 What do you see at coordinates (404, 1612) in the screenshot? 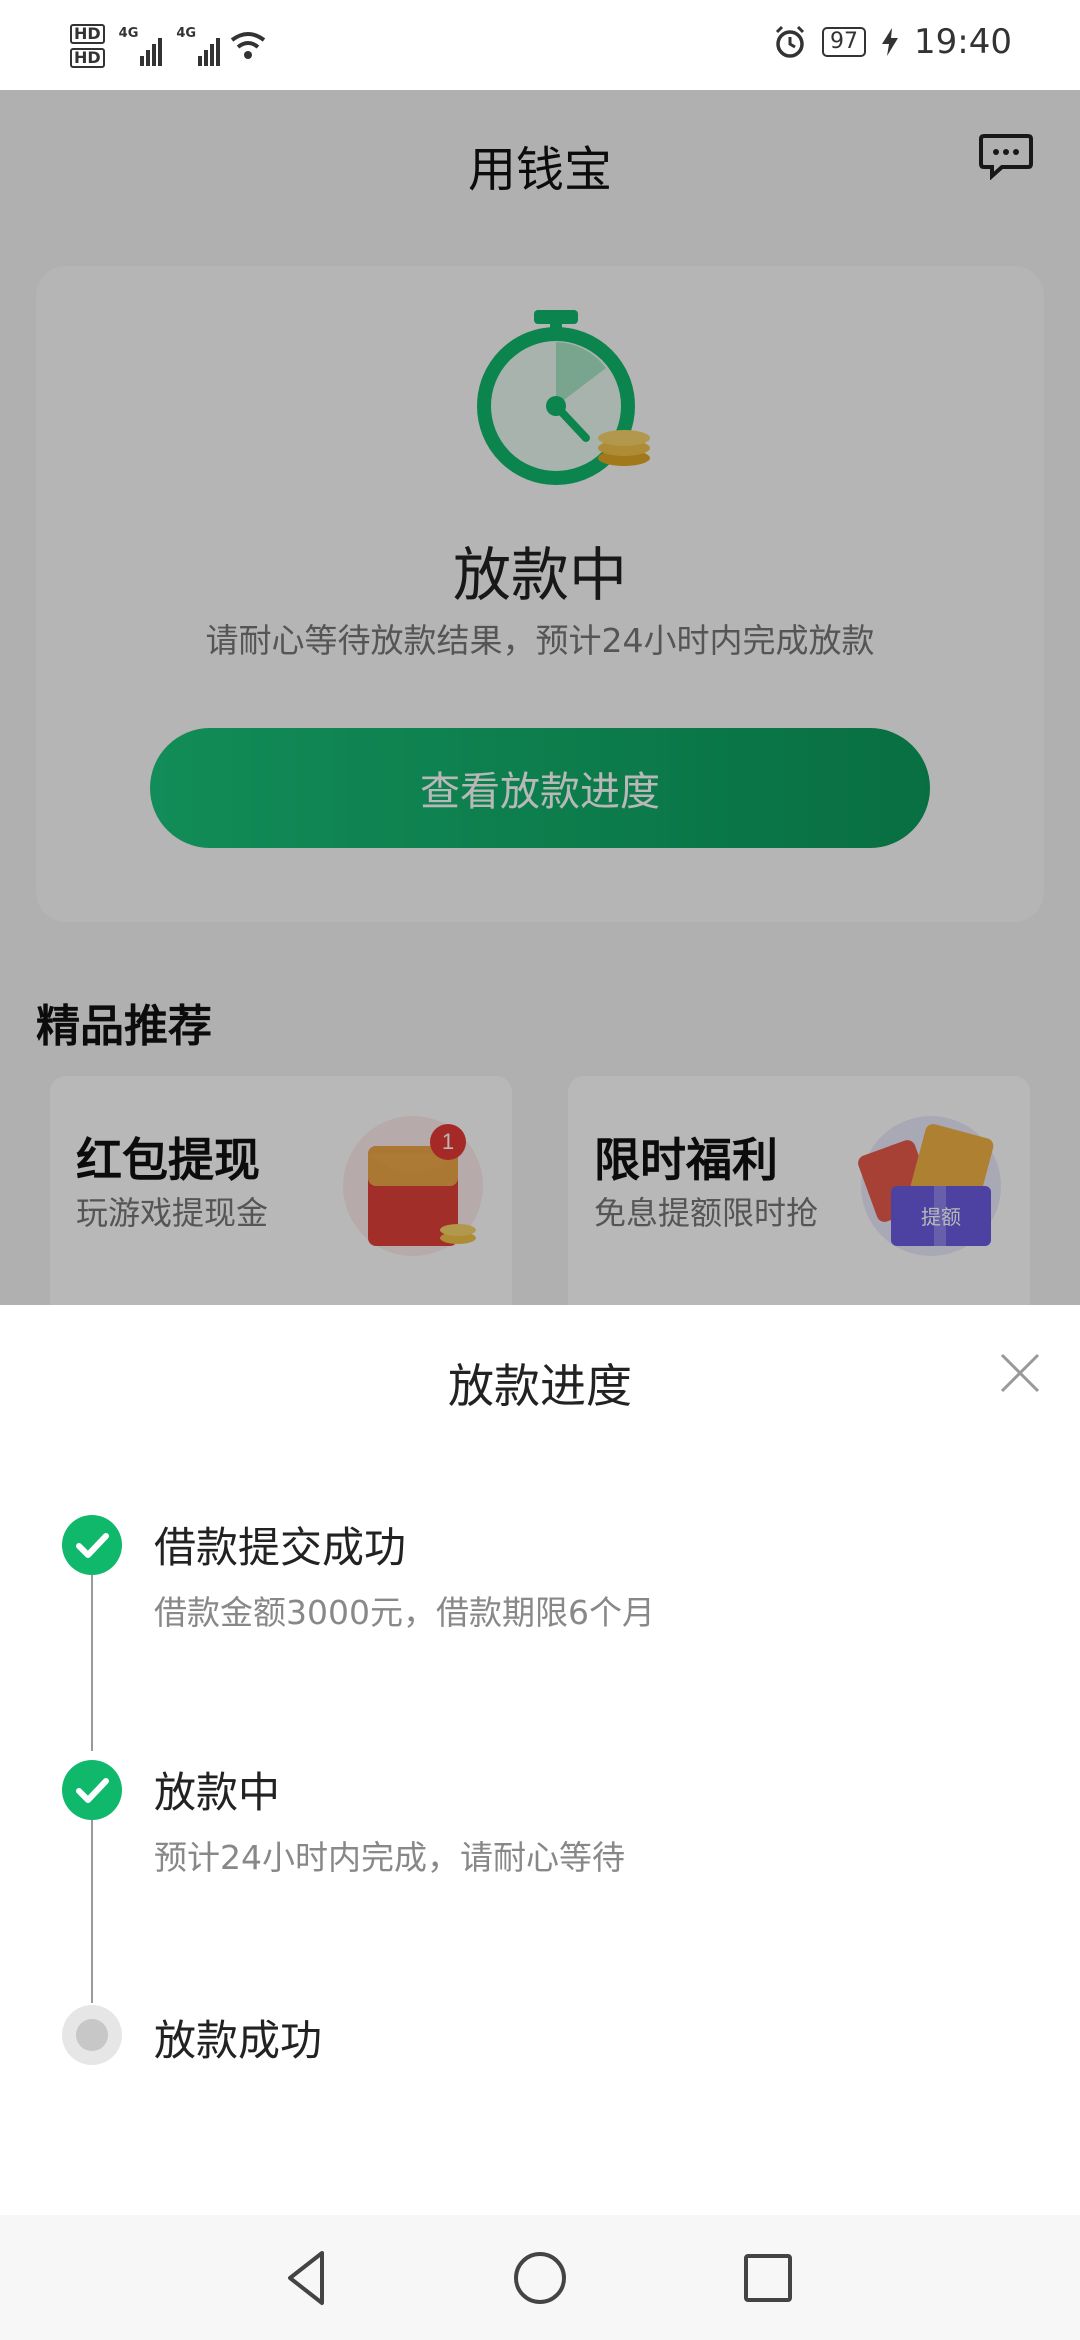
I see `step-description: 借款金额3000元，借款期限6个月` at bounding box center [404, 1612].